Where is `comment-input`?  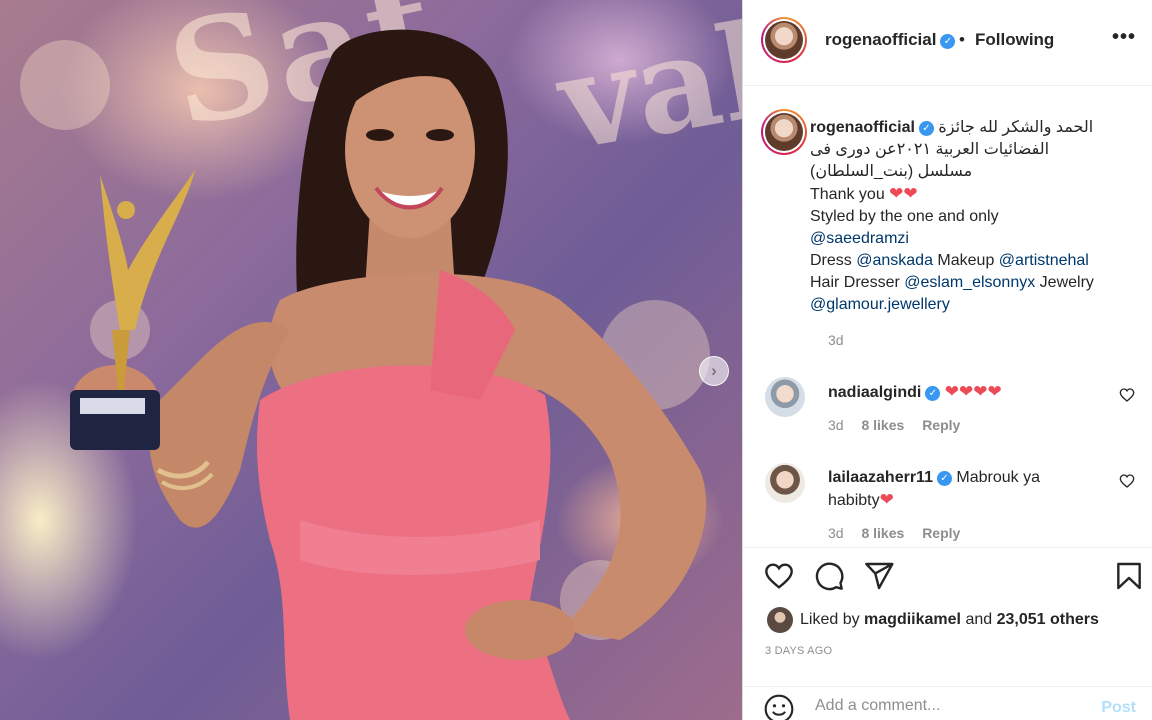
comment-input is located at coordinates (950, 706).